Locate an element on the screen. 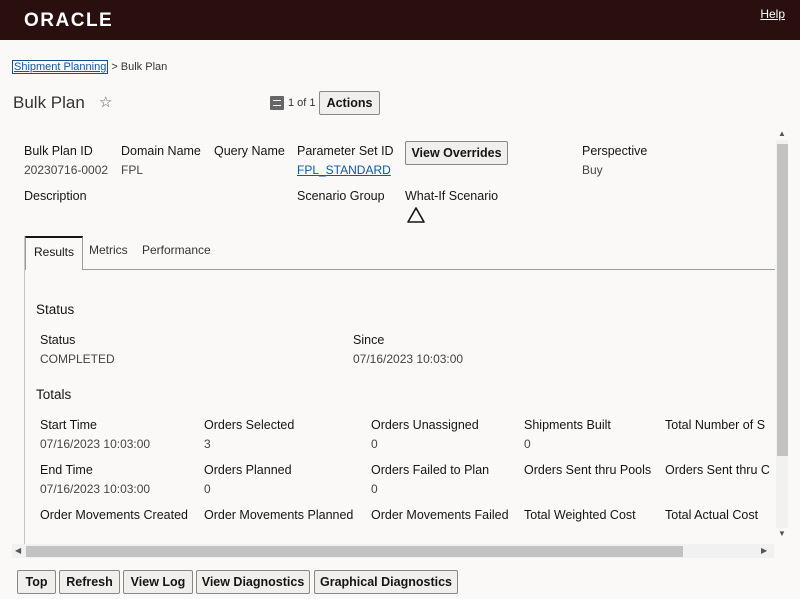 This screenshot has width=800, height=599. tab-performance: Performance is located at coordinates (176, 250).